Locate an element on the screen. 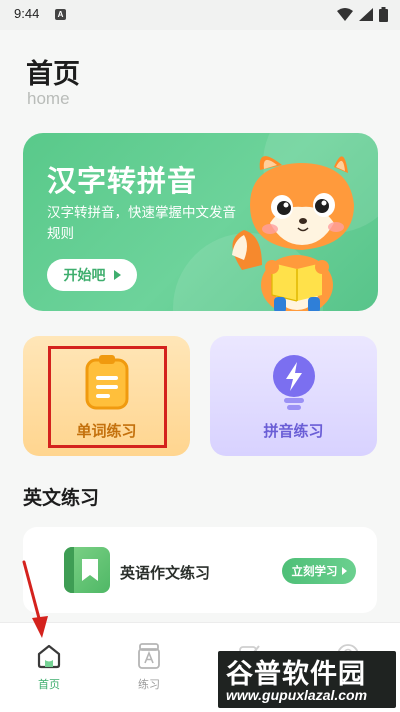  english-essay-card: 英语作文练习 立刻学习 is located at coordinates (200, 570).